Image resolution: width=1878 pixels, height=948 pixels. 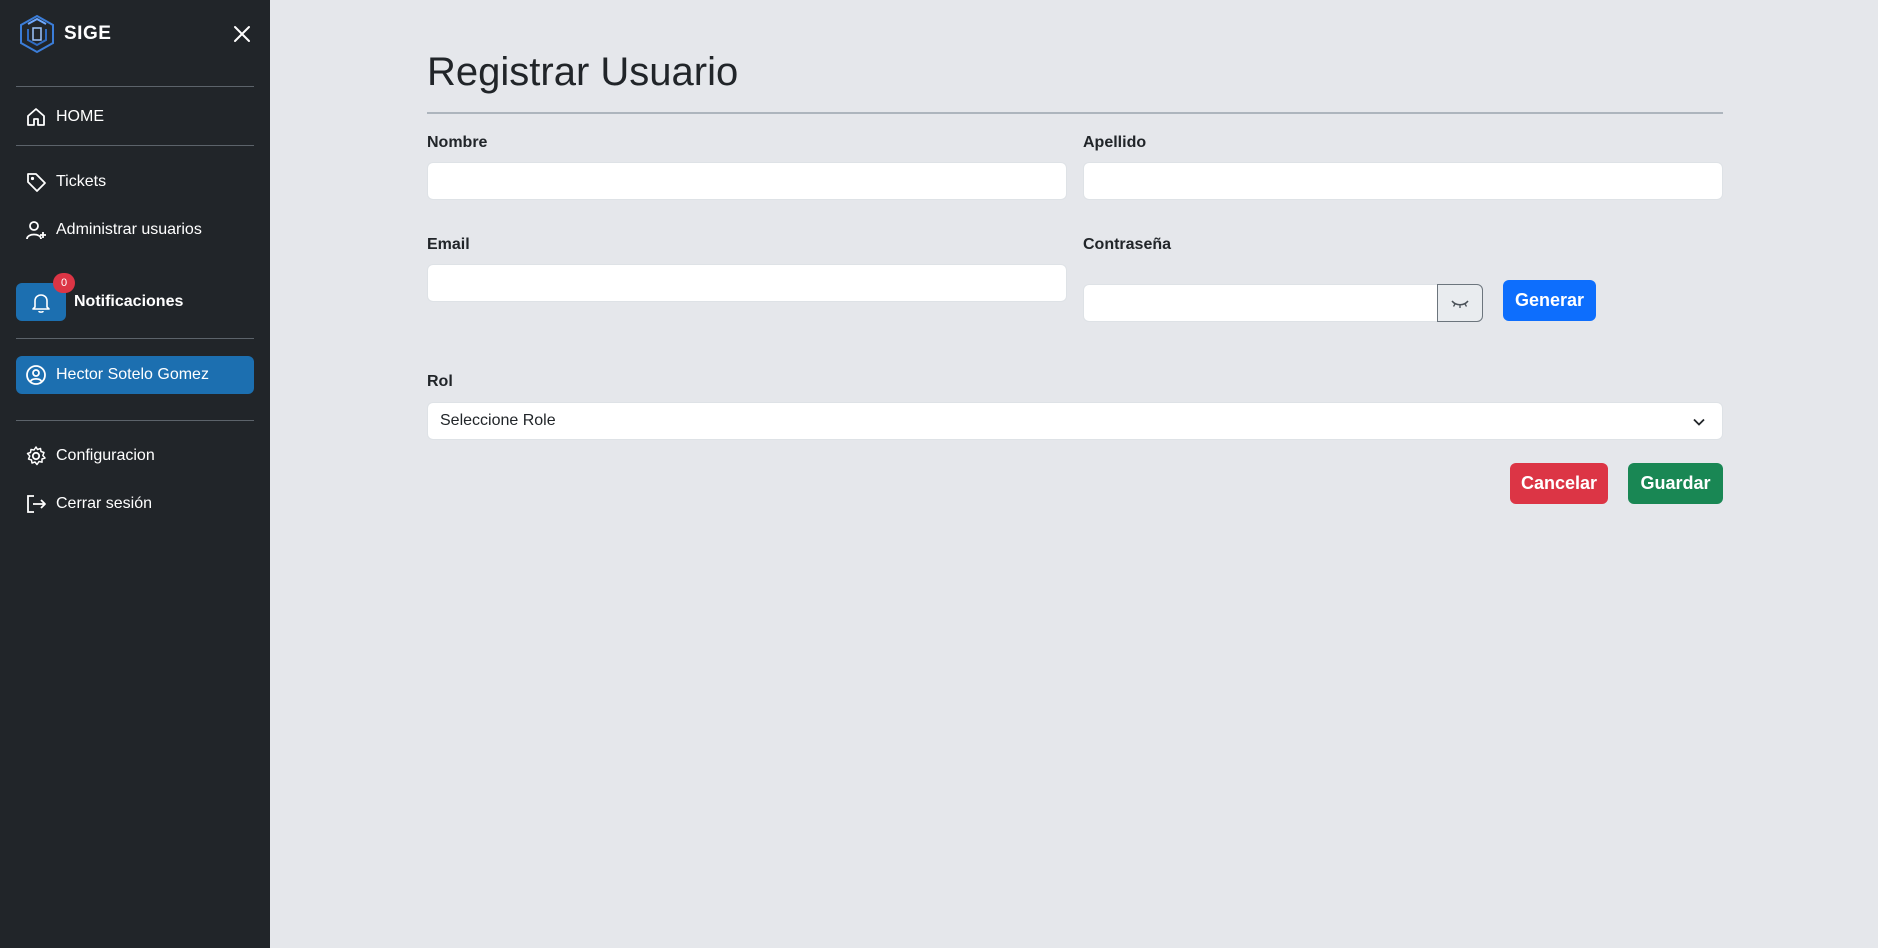 I want to click on password-input, so click(x=1260, y=303).